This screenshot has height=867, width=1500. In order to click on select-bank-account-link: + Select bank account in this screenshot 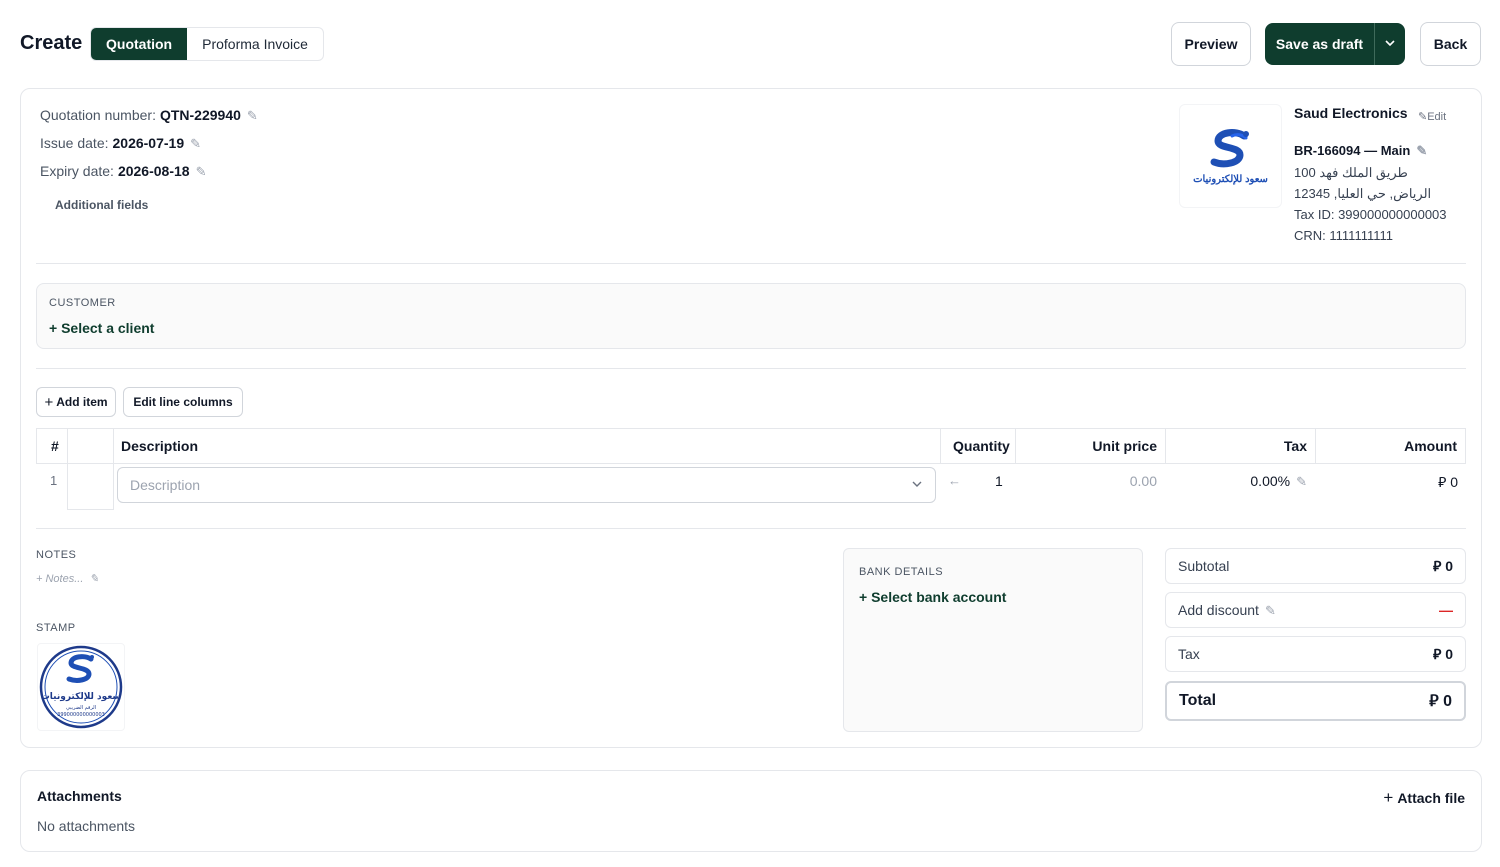, I will do `click(932, 597)`.